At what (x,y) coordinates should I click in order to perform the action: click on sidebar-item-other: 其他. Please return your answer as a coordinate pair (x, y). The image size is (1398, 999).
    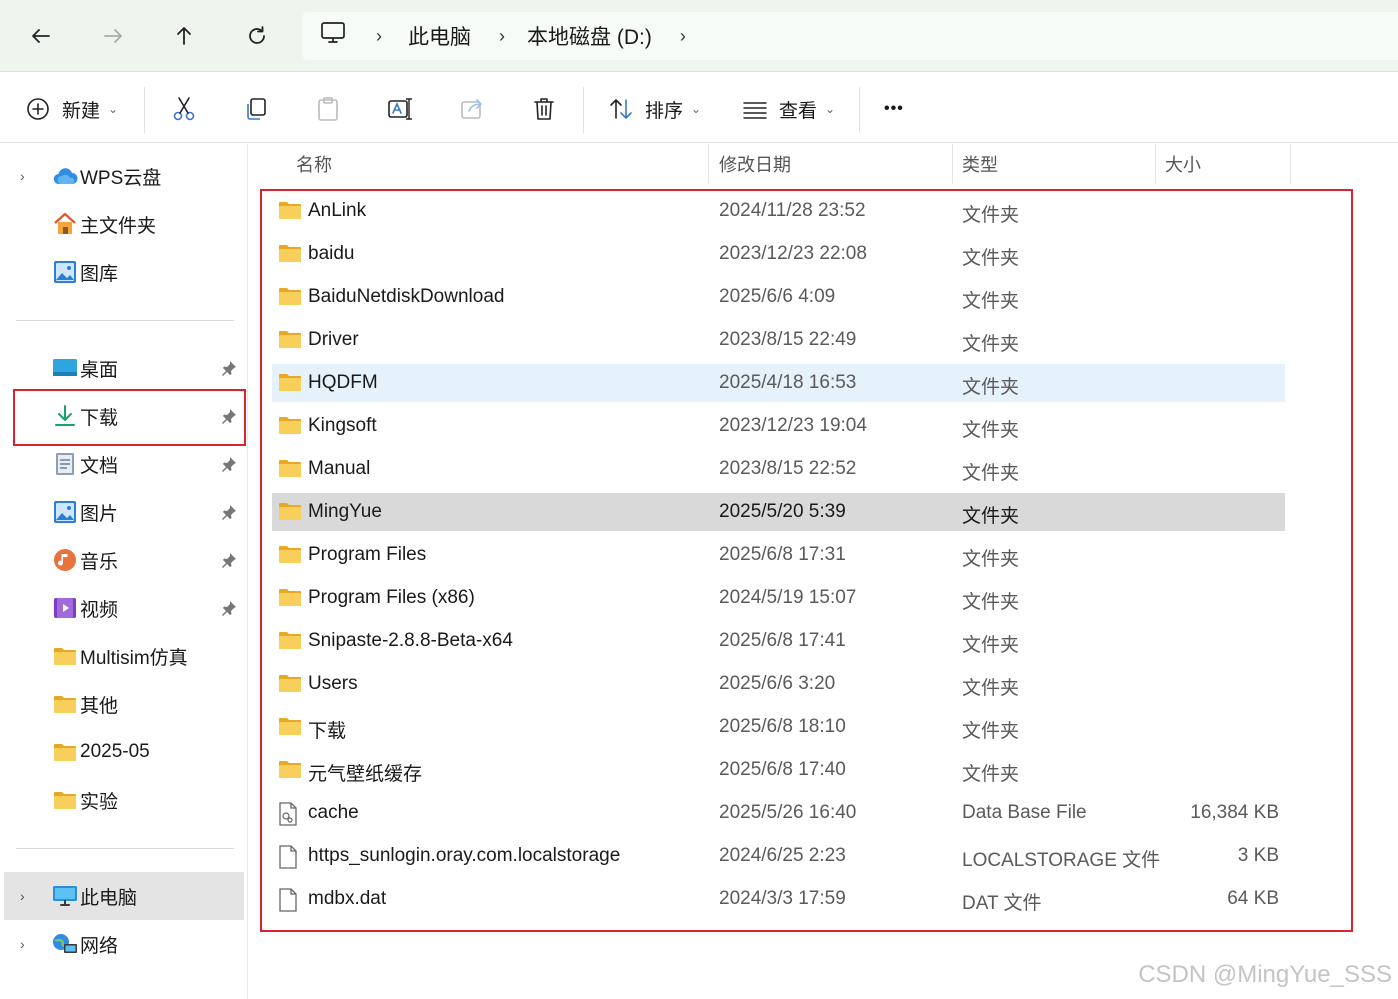
    Looking at the image, I should click on (124, 704).